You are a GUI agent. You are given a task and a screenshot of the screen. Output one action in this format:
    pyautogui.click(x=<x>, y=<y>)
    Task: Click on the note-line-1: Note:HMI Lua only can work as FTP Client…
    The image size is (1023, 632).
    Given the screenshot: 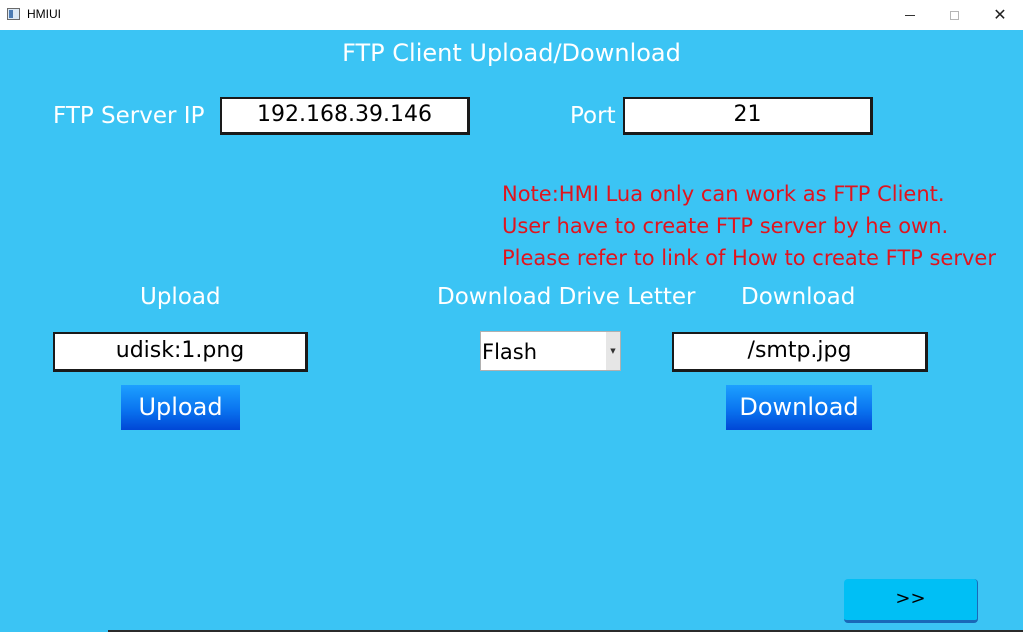 What is the action you would take?
    pyautogui.click(x=723, y=194)
    